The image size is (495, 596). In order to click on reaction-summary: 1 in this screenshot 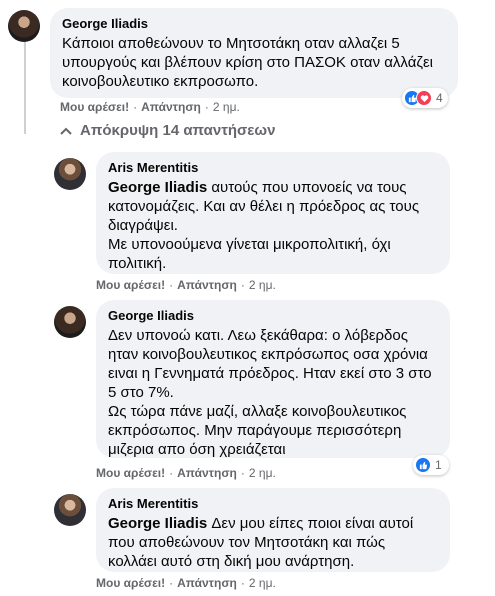, I will do `click(431, 465)`.